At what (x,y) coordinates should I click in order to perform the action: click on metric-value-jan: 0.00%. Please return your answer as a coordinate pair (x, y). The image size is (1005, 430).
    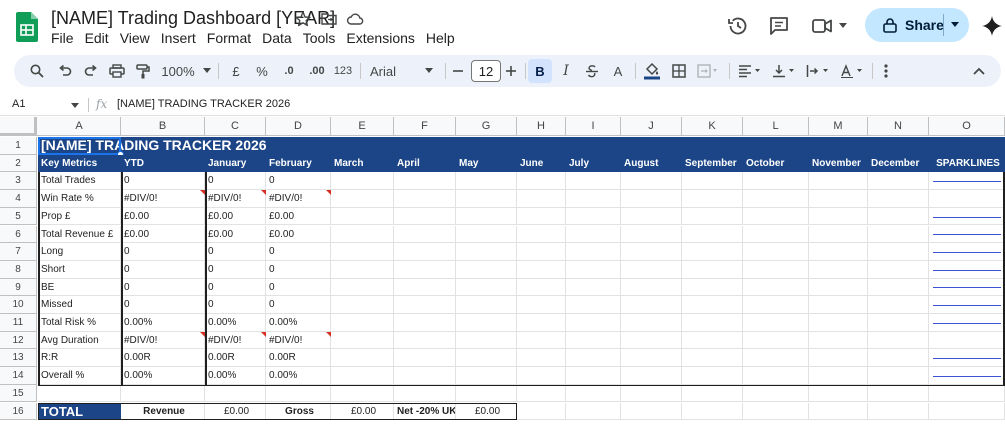
    Looking at the image, I should click on (235, 376).